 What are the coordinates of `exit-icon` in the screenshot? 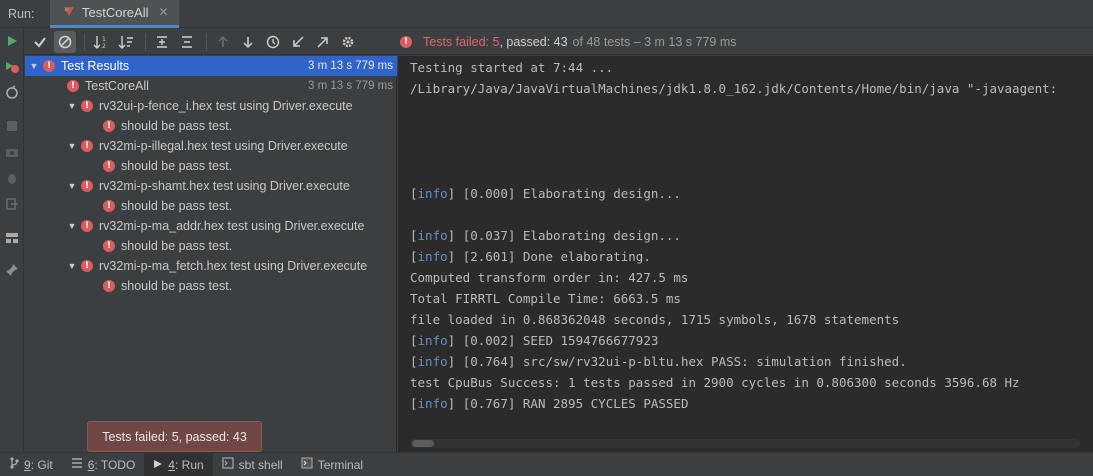 It's located at (12, 204).